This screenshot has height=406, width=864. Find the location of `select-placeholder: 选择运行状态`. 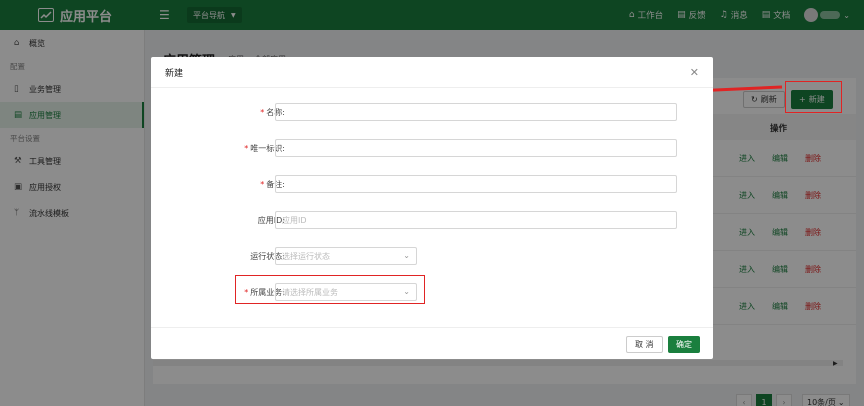

select-placeholder: 选择运行状态 is located at coordinates (306, 256).